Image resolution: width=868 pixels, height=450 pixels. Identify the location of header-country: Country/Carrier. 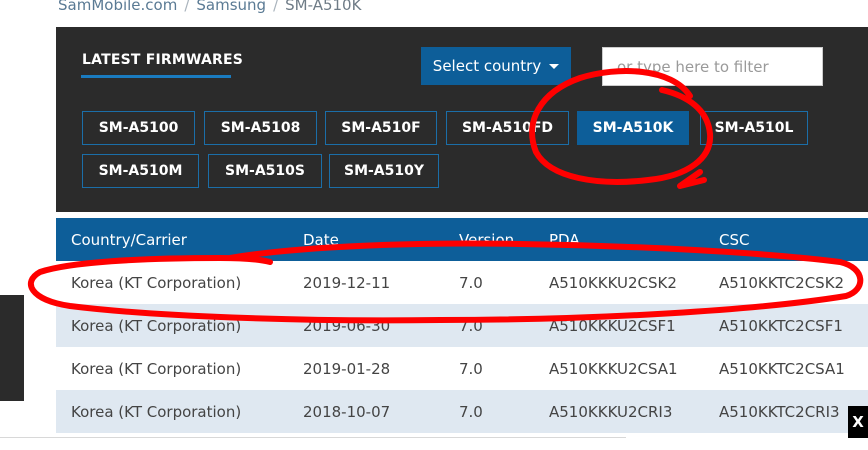
(129, 239).